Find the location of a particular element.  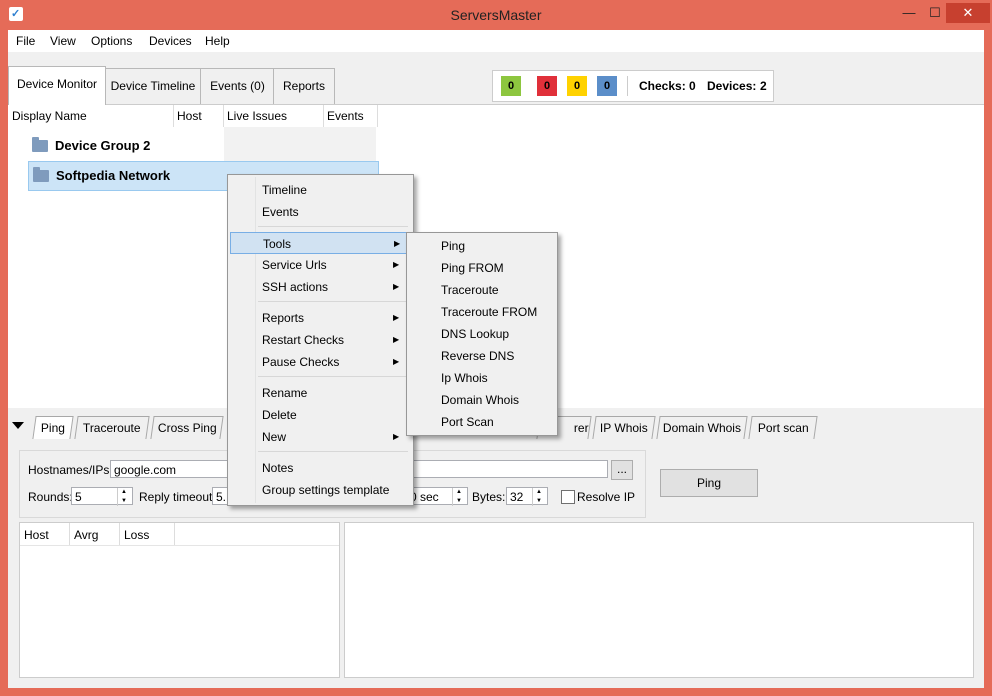

menu-item-reverse-dns: Reverse DNS is located at coordinates (482, 356).